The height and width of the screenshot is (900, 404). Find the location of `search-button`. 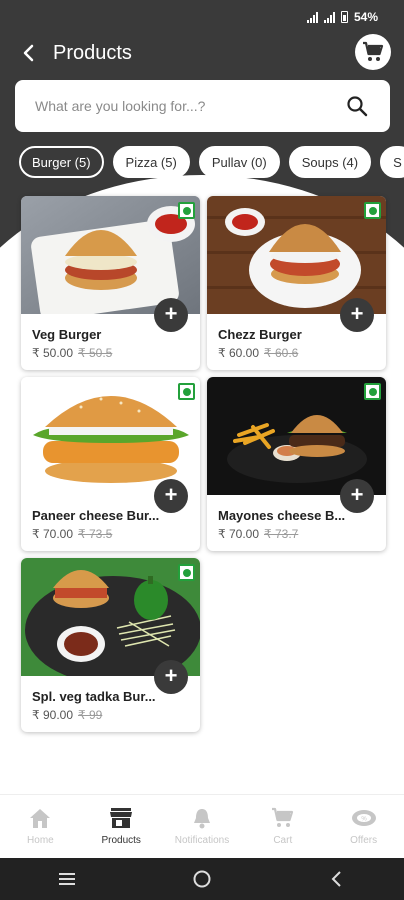

search-button is located at coordinates (357, 106).